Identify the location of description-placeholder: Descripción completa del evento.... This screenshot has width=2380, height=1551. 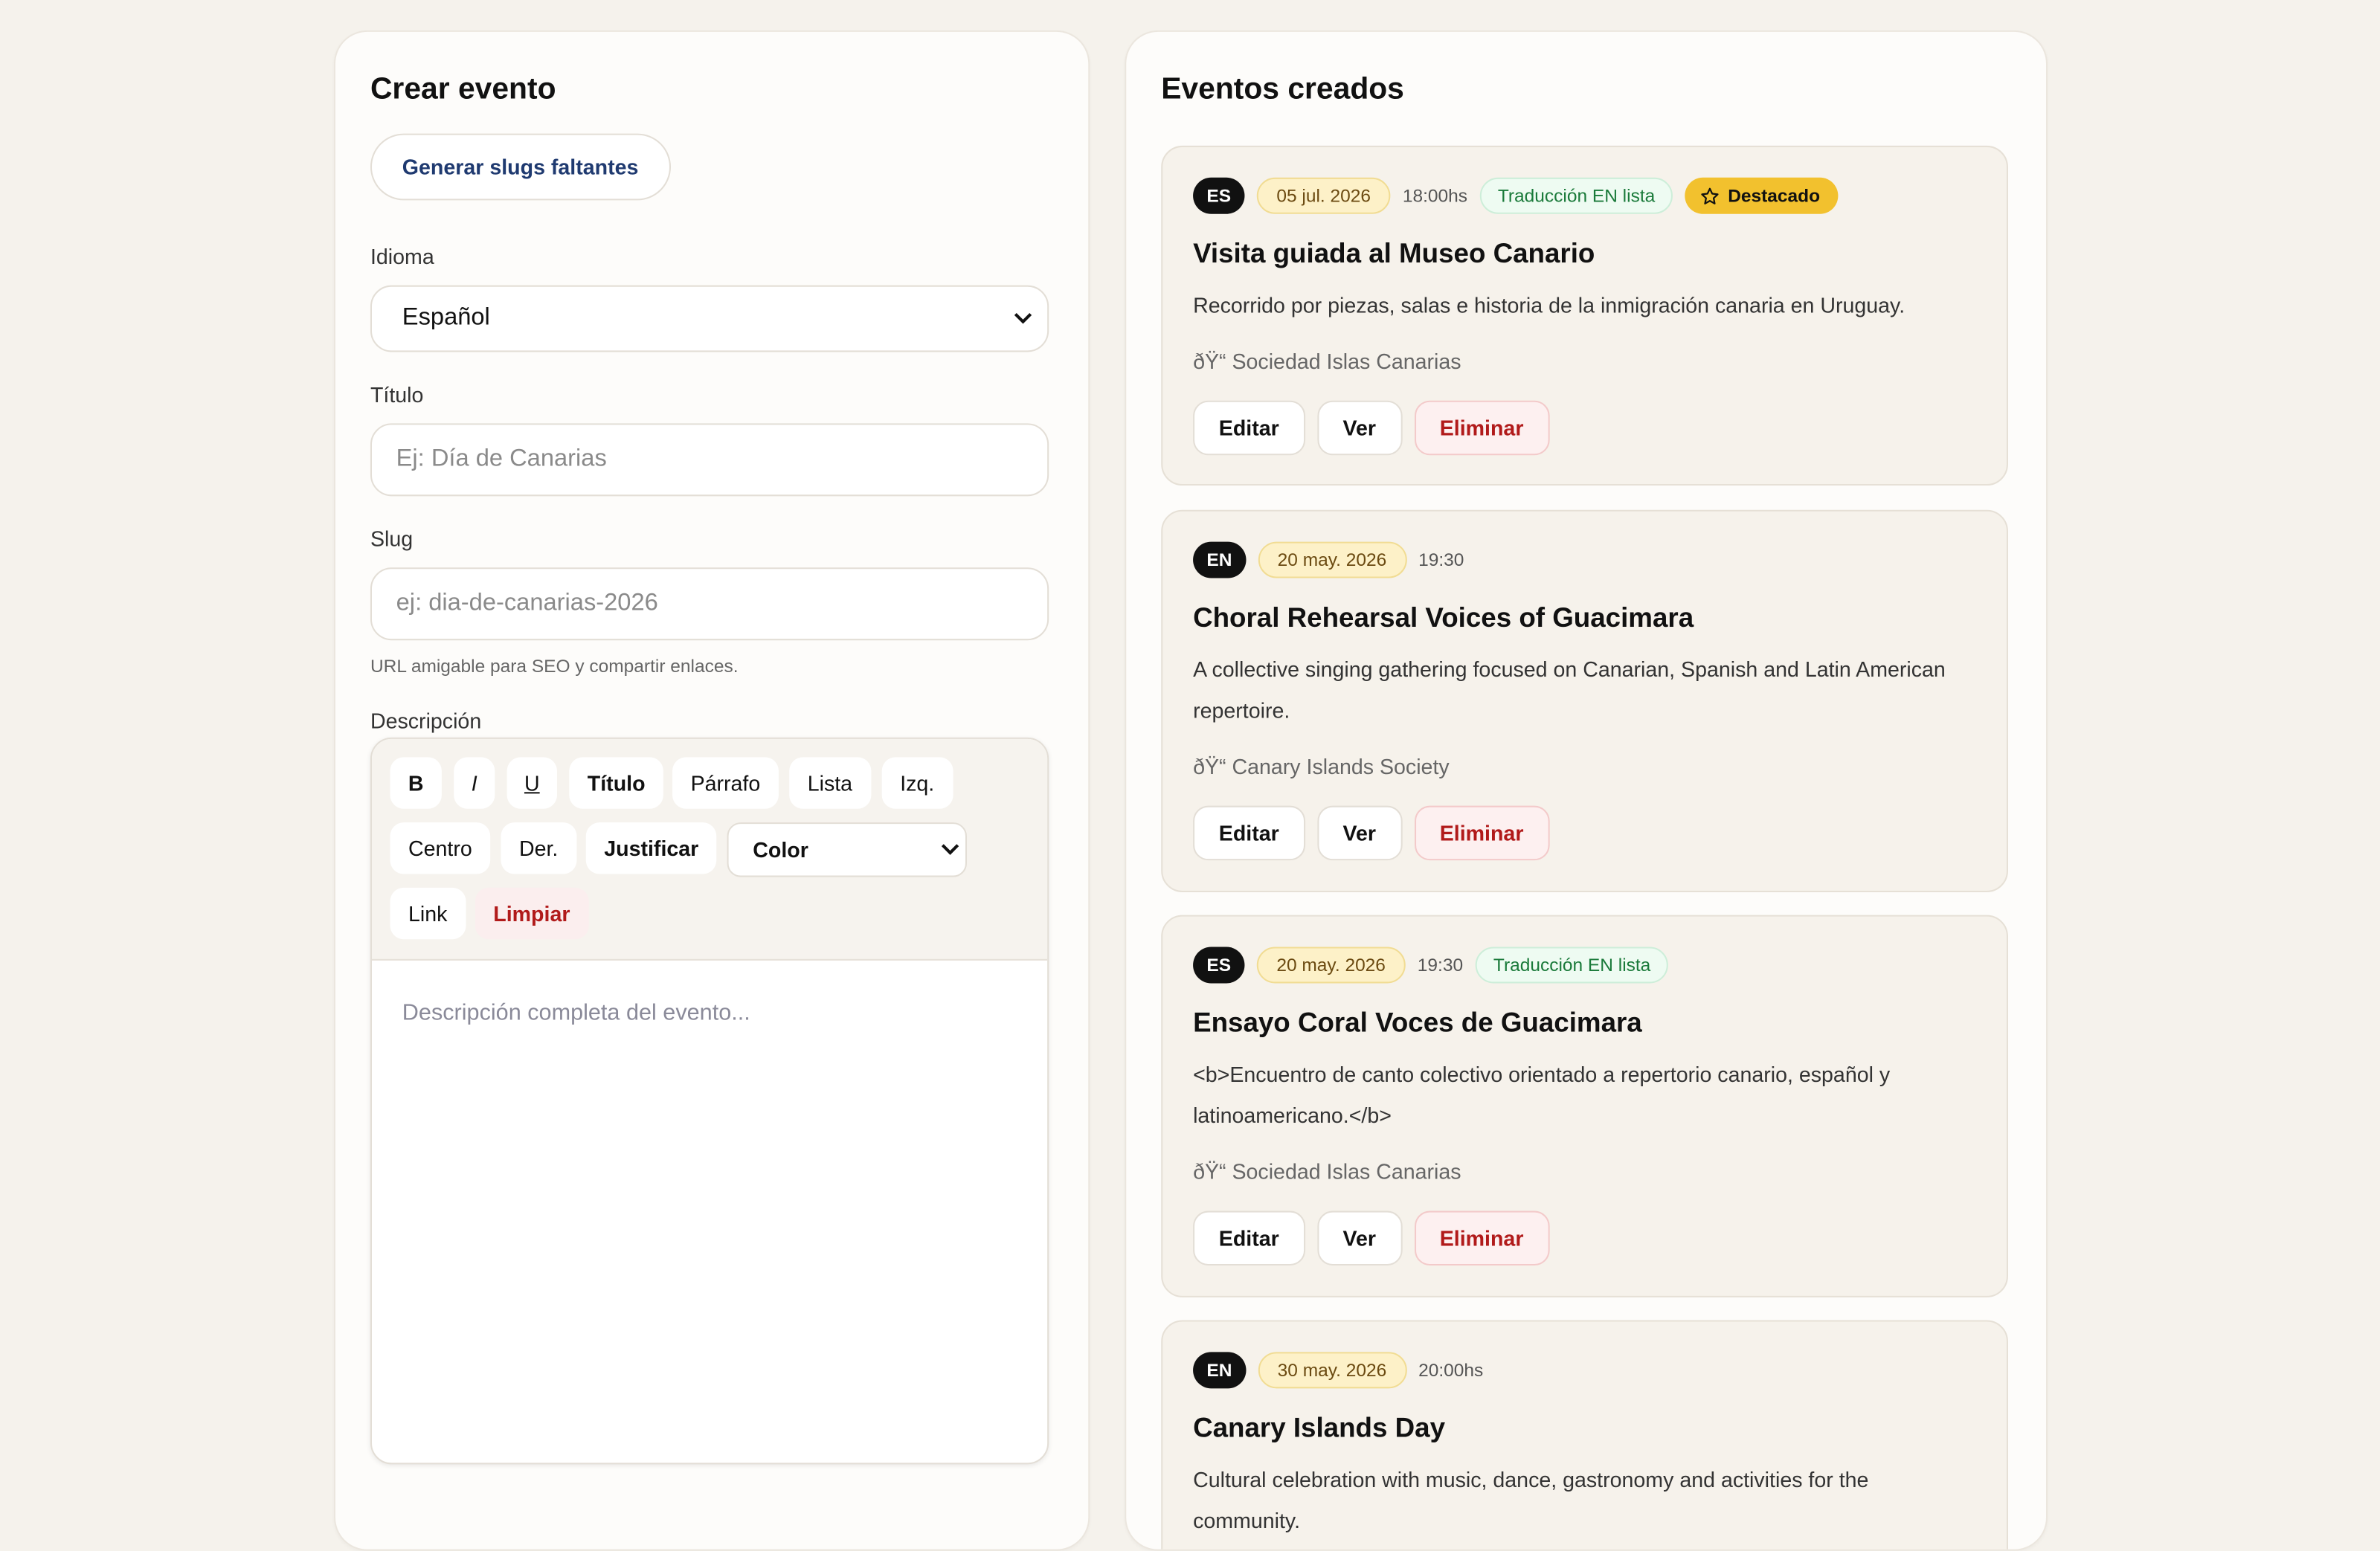
(576, 1012).